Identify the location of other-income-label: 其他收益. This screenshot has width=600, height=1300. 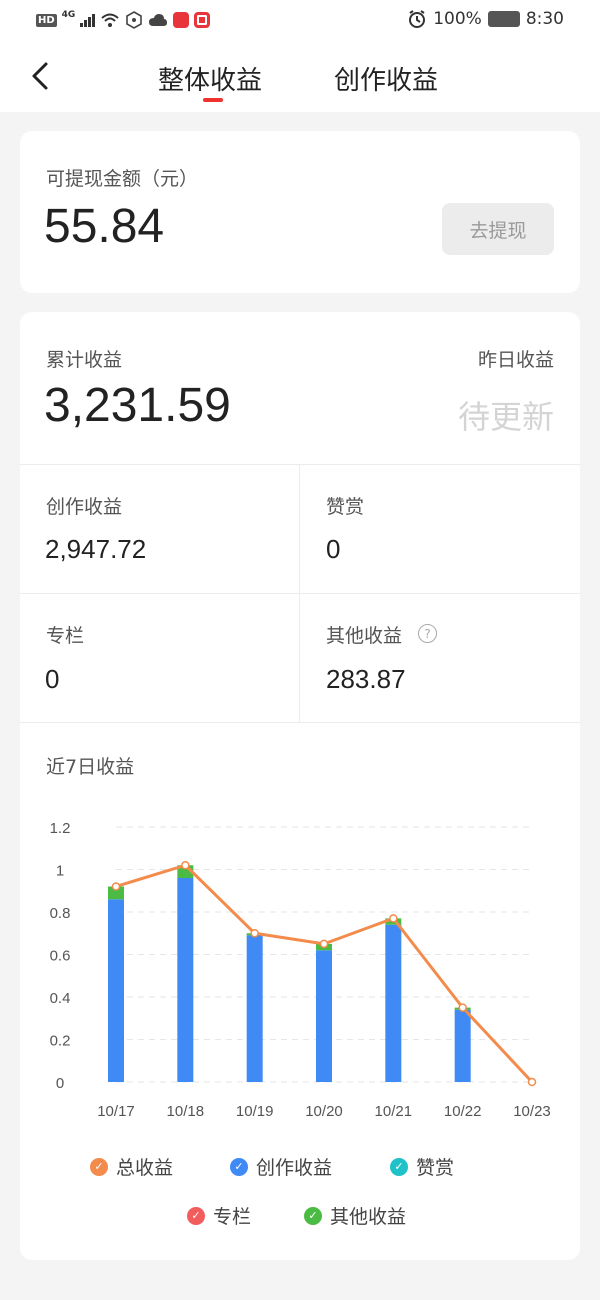
(364, 636).